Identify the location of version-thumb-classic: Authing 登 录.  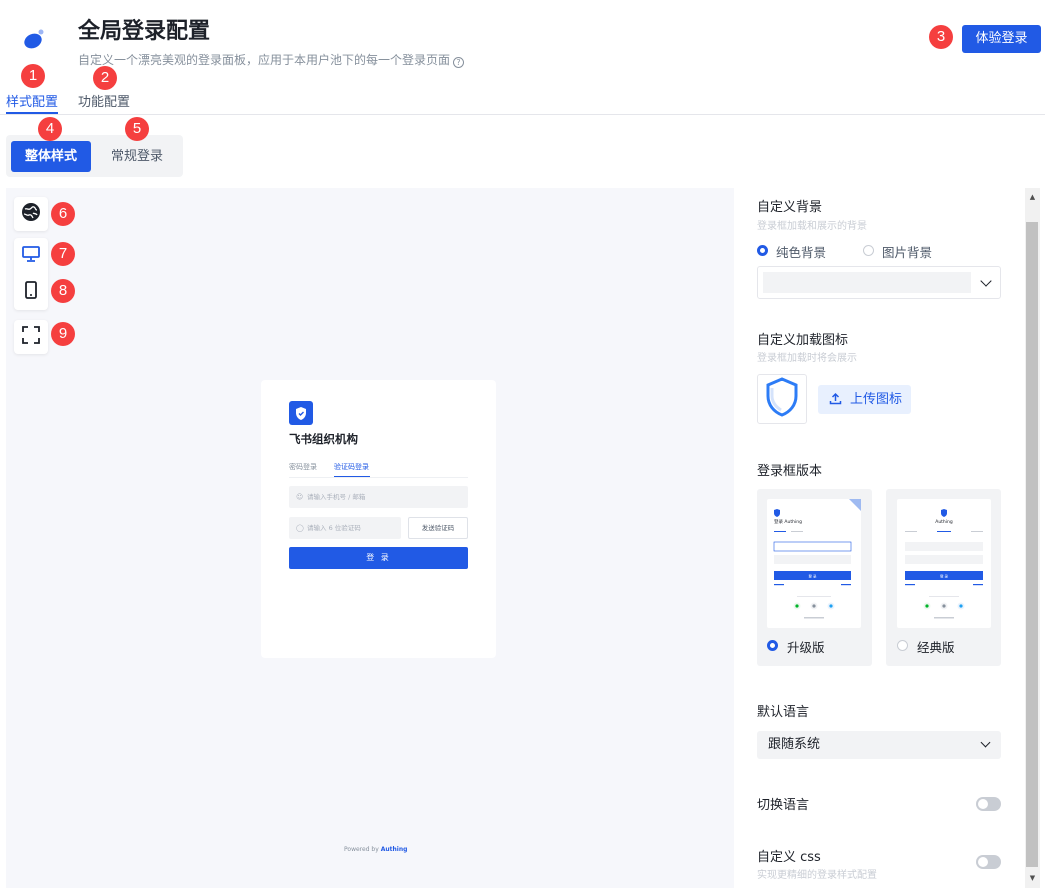
(944, 563).